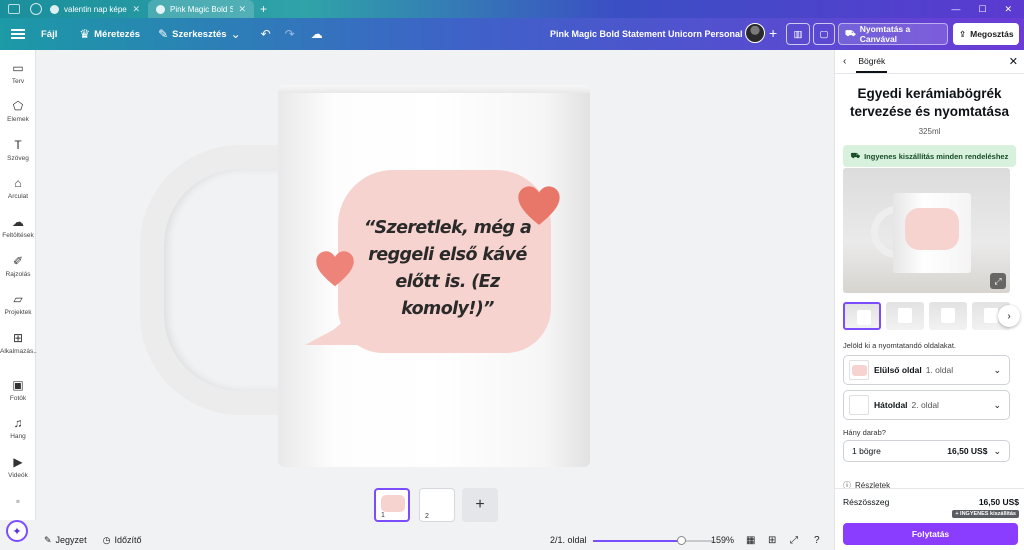  Describe the element at coordinates (750, 540) in the screenshot. I see `grid-view-icon: ▦` at that location.